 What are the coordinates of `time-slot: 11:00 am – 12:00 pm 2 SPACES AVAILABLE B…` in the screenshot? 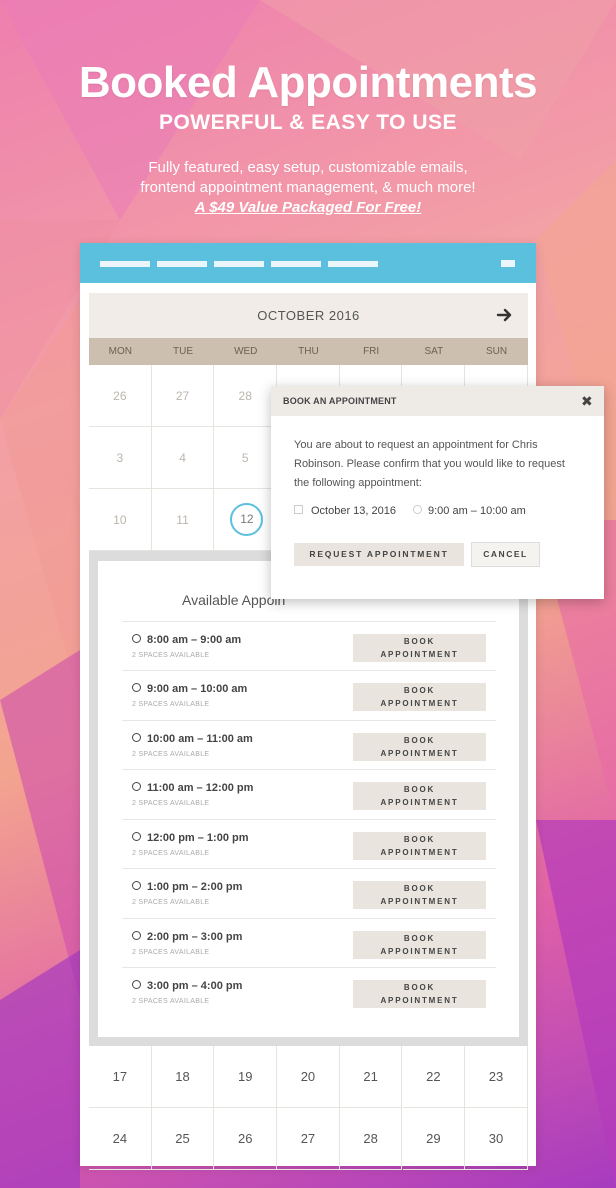 It's located at (309, 793).